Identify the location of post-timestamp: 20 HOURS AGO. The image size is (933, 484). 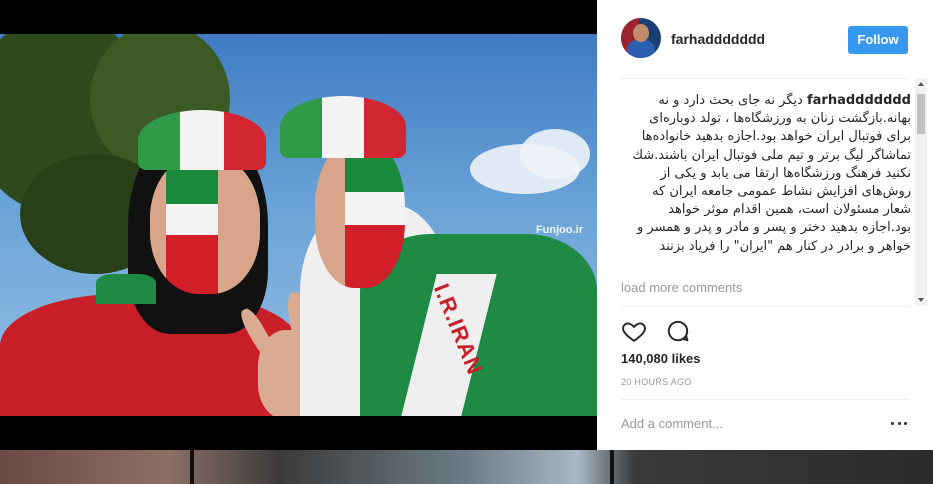
(656, 382).